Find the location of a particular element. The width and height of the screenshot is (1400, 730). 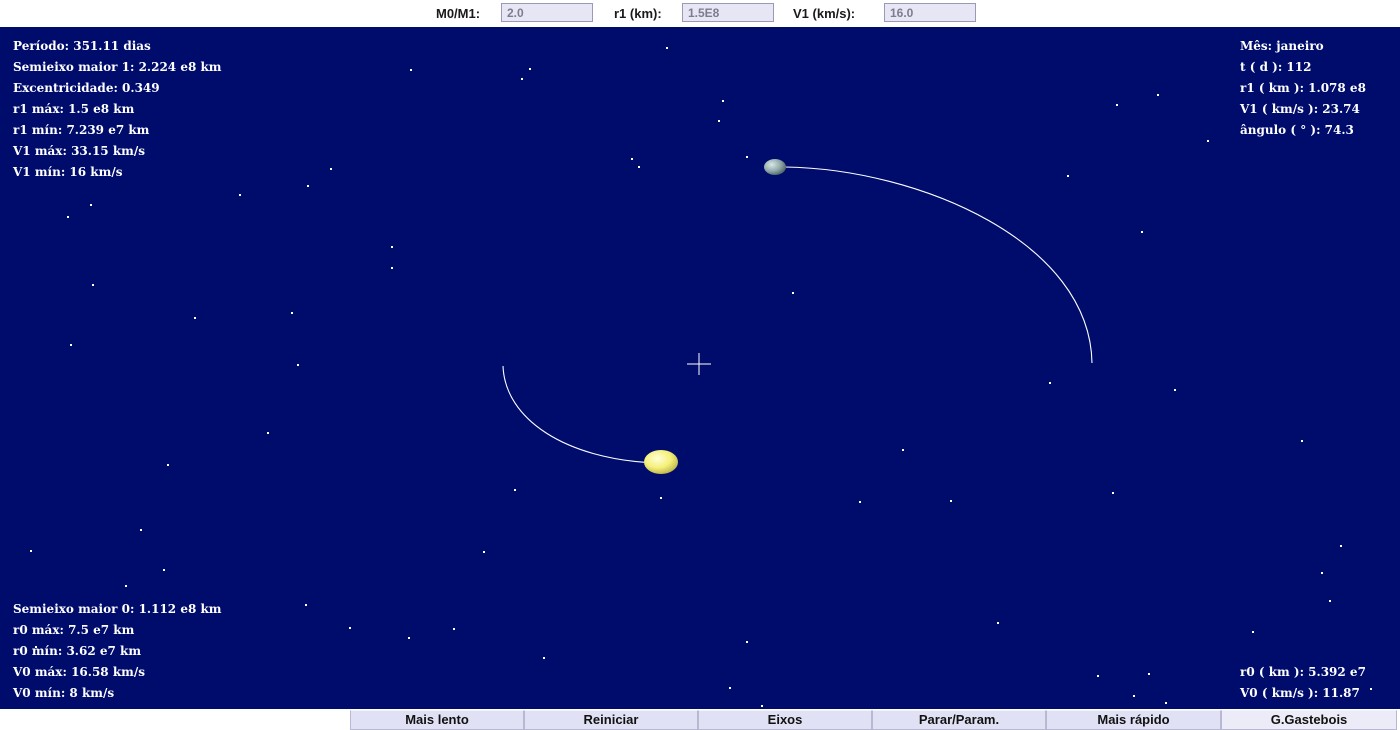

month-text: Mês: janeiro is located at coordinates (1282, 46).